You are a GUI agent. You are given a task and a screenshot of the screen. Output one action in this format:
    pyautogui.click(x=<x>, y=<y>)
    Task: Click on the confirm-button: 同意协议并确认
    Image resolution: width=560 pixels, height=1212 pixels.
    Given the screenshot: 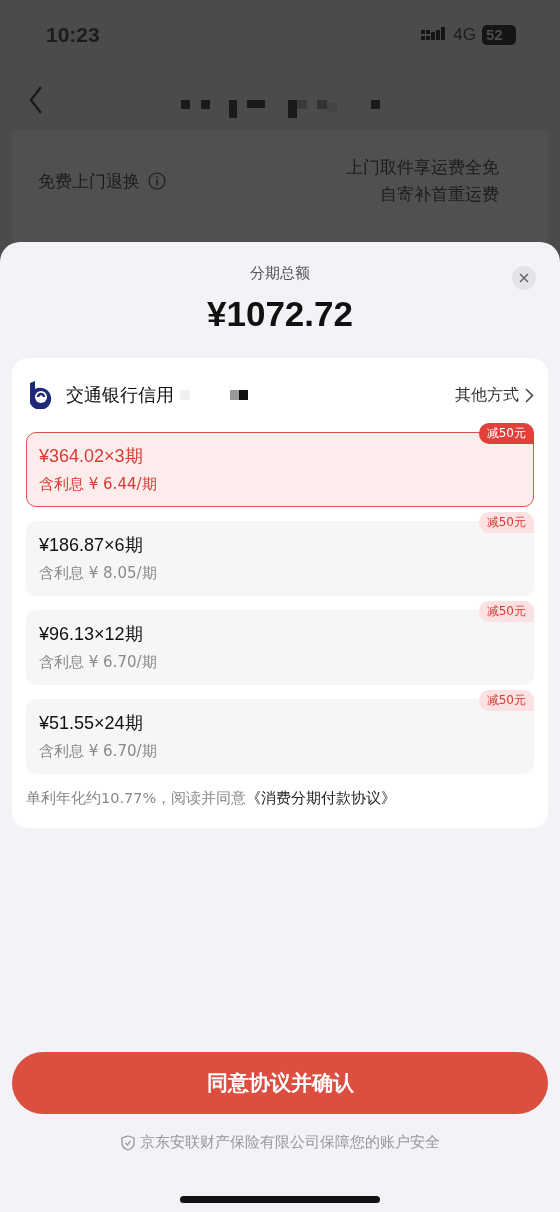 What is the action you would take?
    pyautogui.click(x=280, y=1083)
    